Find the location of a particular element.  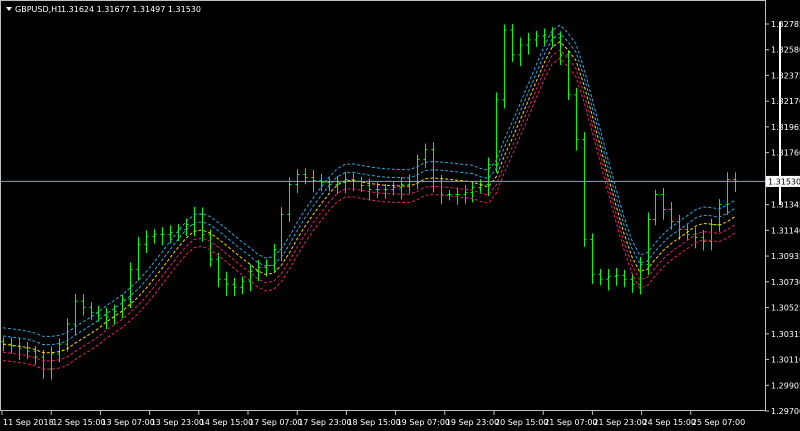

time-tick-label: 21 Sep 23:00 is located at coordinates (619, 422).